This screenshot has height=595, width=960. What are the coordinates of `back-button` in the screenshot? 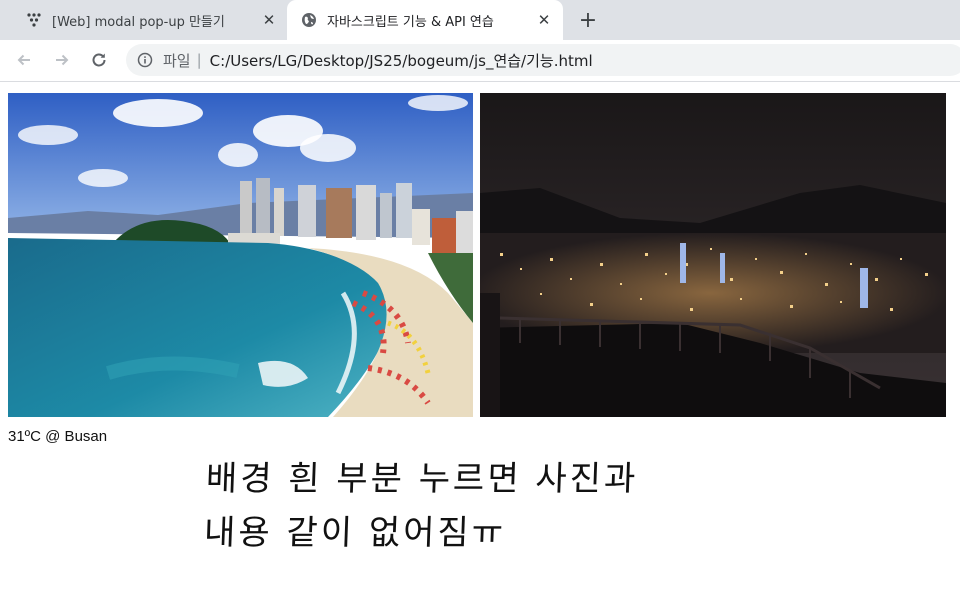 It's located at (24, 60).